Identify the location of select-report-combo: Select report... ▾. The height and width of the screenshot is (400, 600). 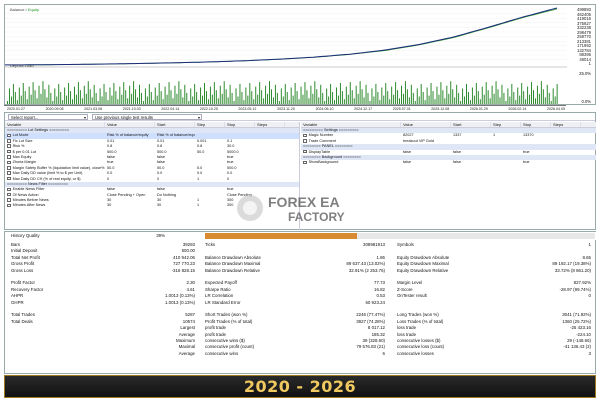
(48, 116).